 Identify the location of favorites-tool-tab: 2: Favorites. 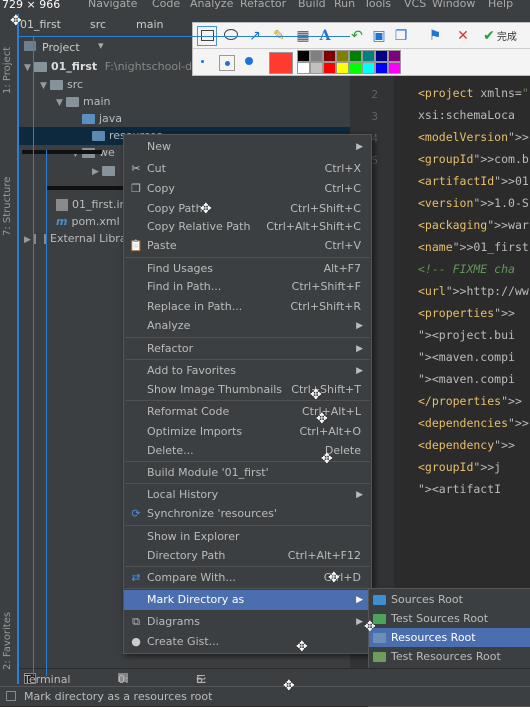
(7, 641).